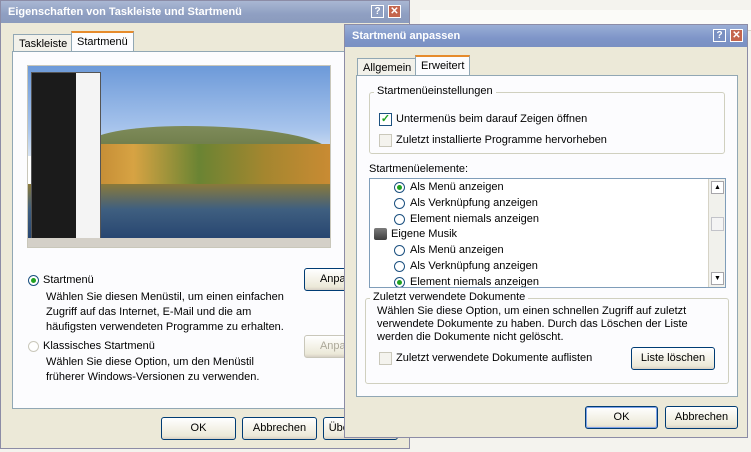 This screenshot has width=751, height=452. Describe the element at coordinates (199, 164) in the screenshot. I see `wallpaper-trees` at that location.